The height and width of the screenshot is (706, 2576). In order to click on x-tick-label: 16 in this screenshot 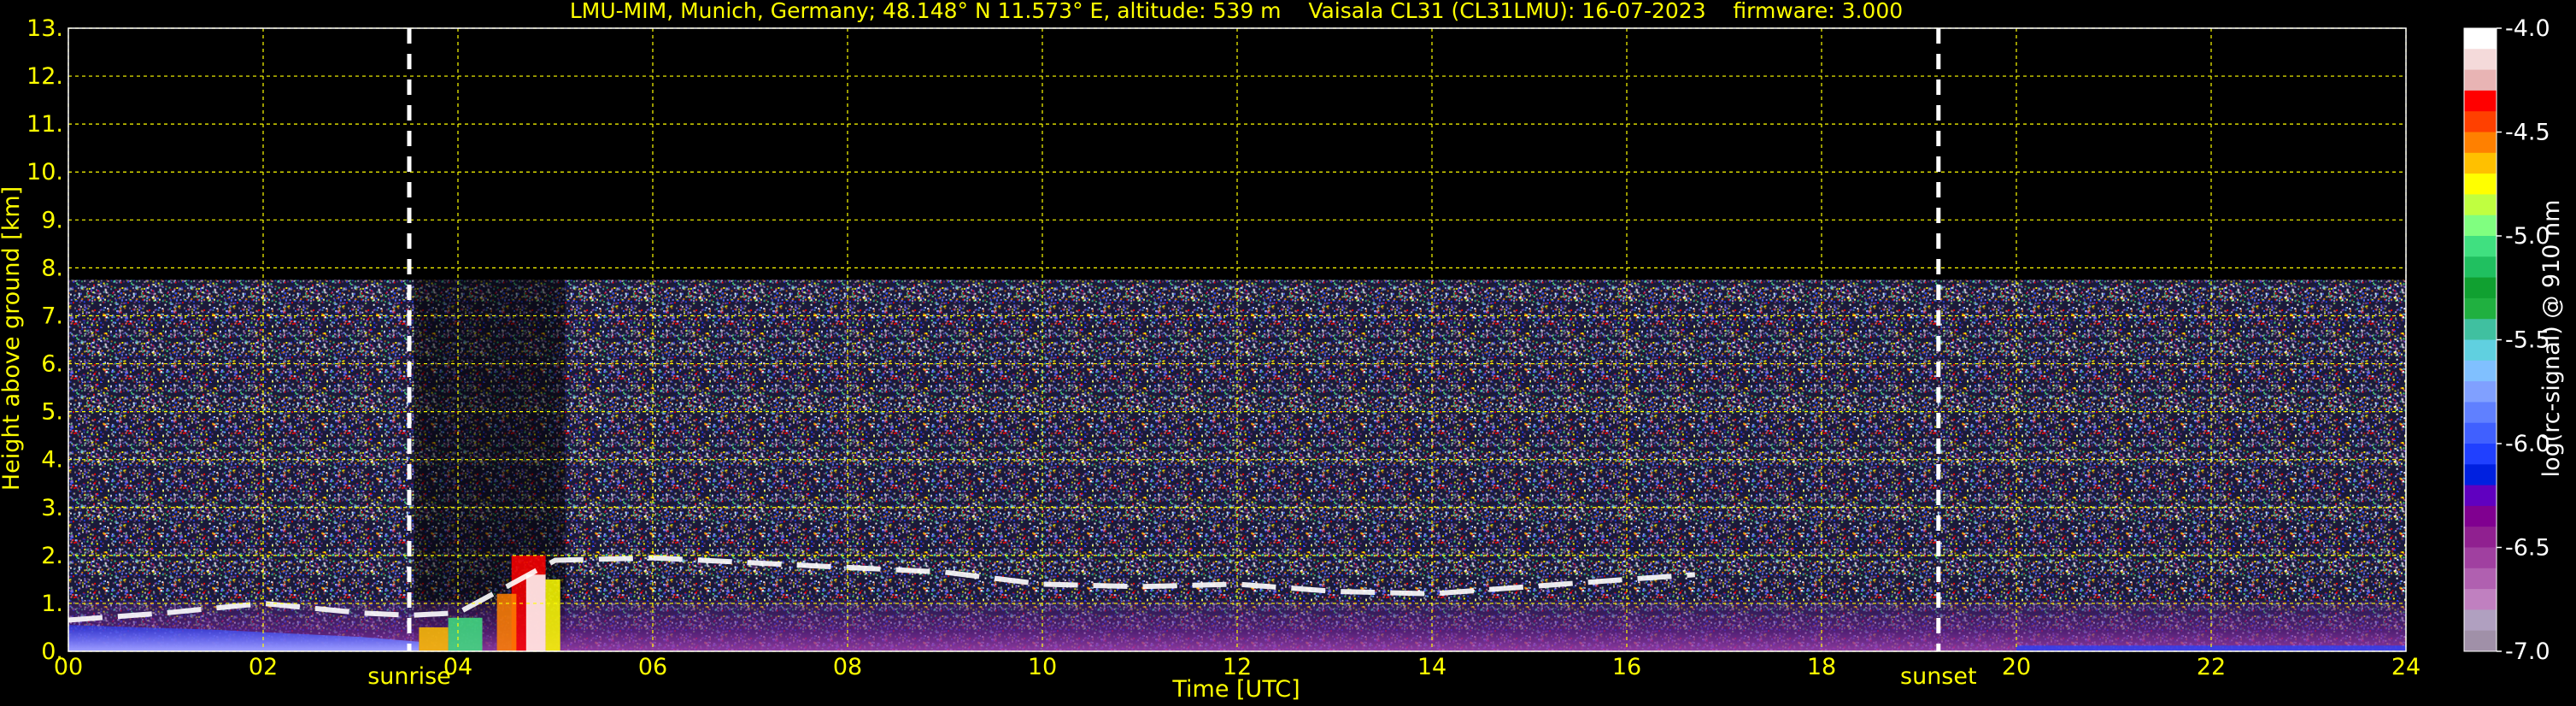, I will do `click(1626, 667)`.